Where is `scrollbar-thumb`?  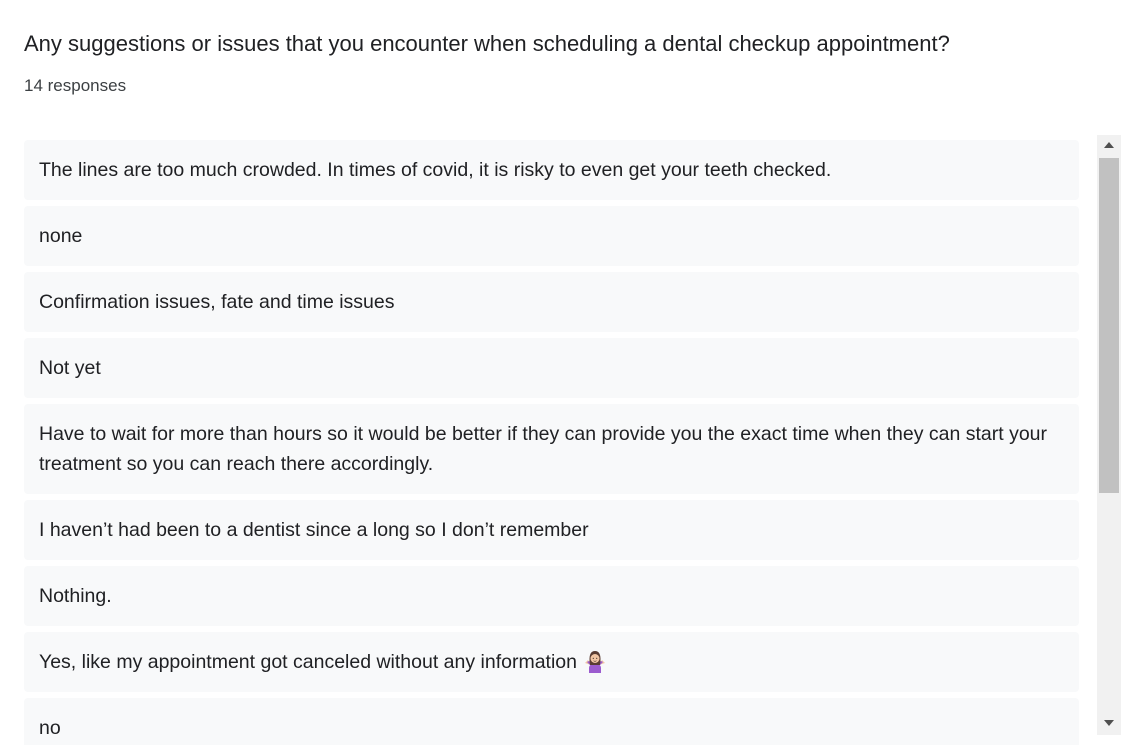
scrollbar-thumb is located at coordinates (1109, 325).